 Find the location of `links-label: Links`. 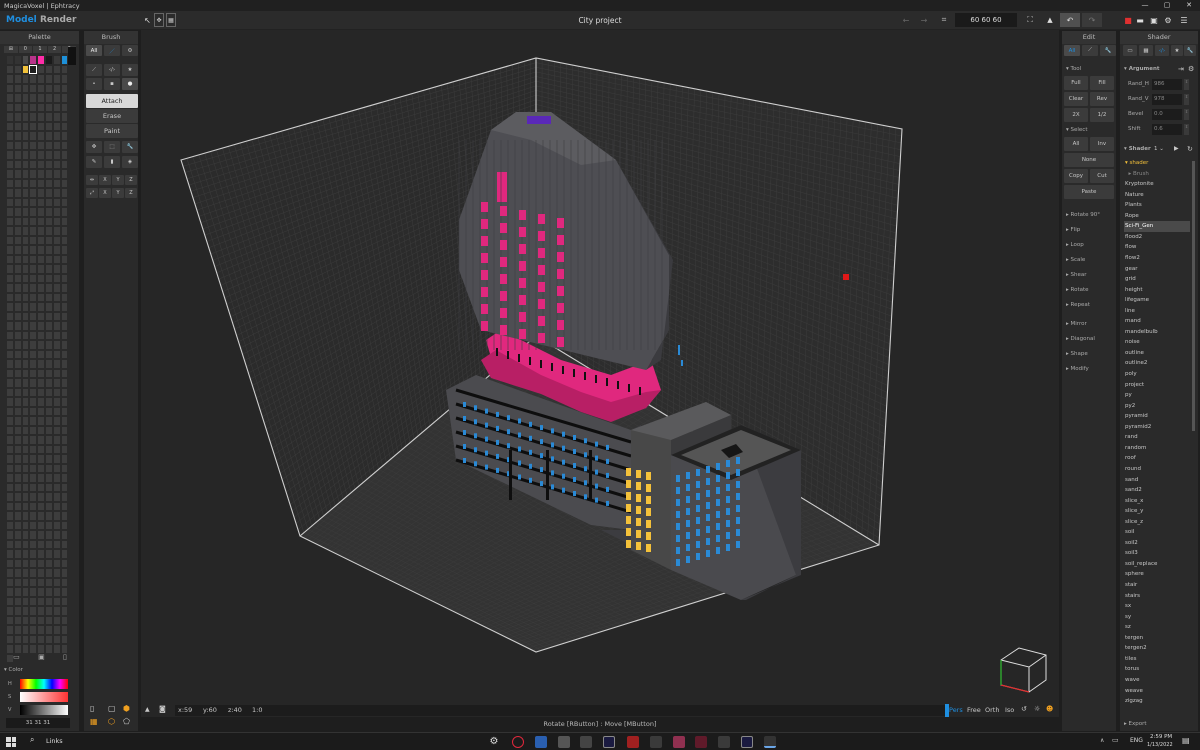

links-label: Links is located at coordinates (54, 741).